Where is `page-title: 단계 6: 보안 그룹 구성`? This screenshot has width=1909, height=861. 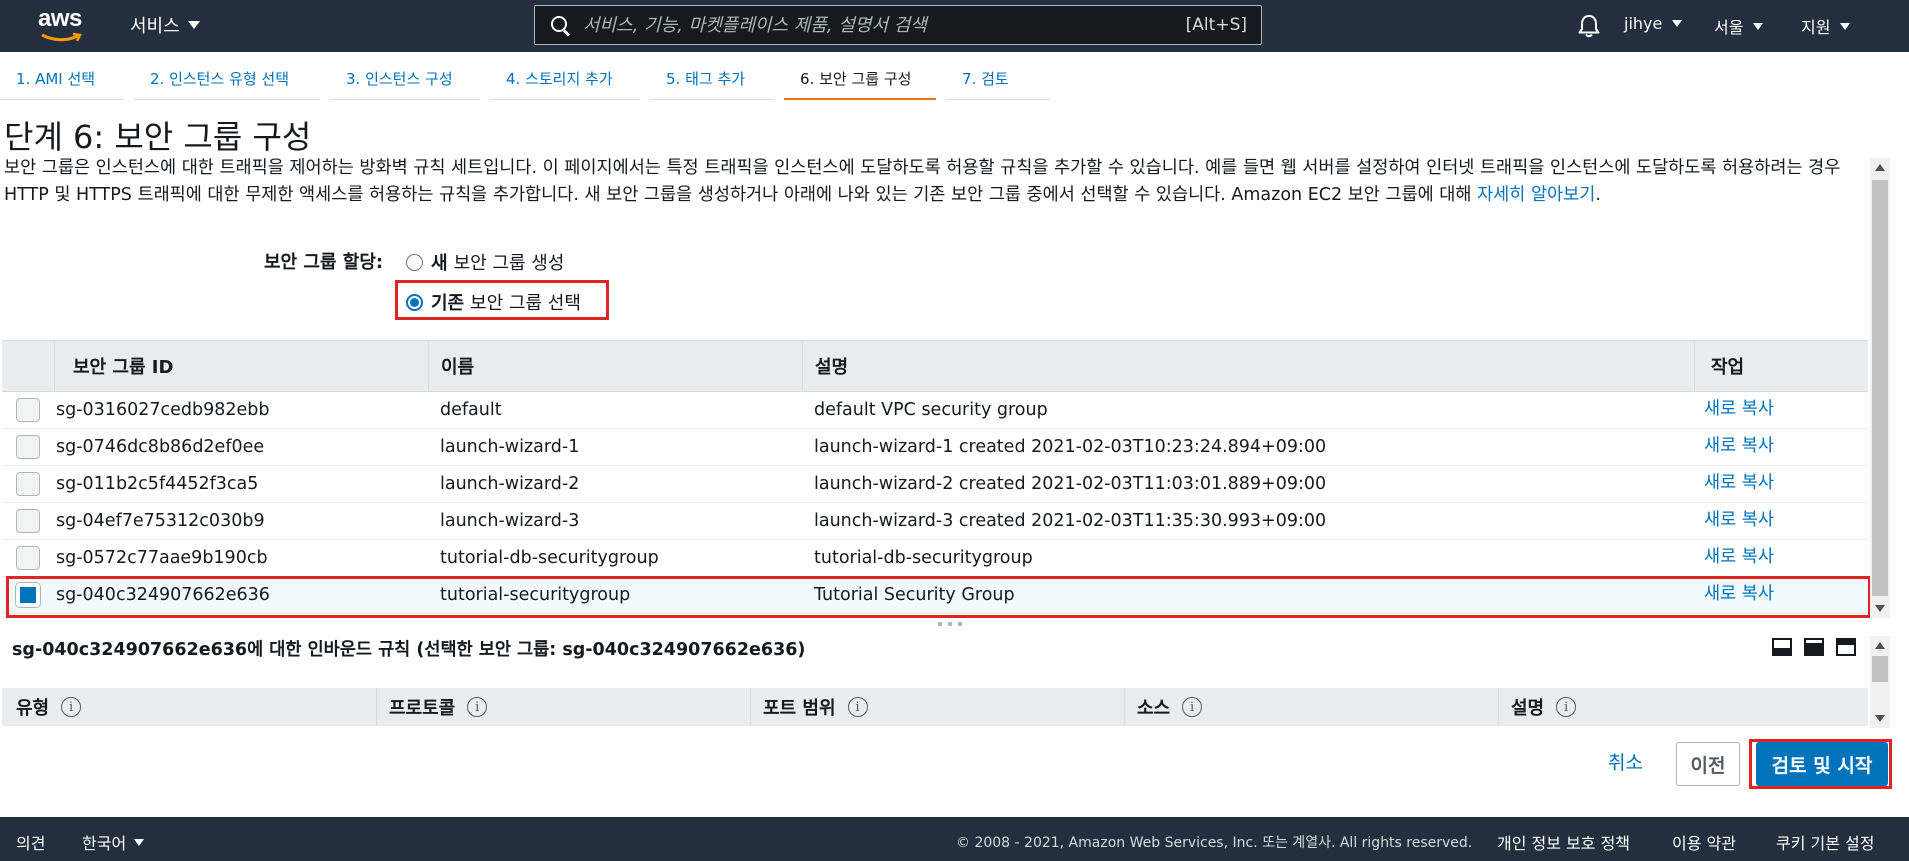
page-title: 단계 6: 보안 그룹 구성 is located at coordinates (158, 137).